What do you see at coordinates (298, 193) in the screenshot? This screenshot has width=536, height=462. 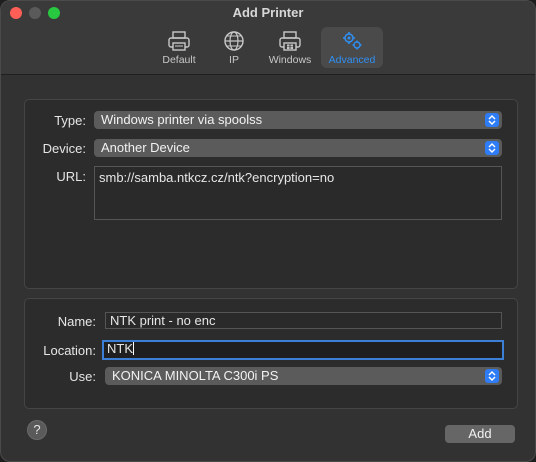 I see `url-field: smb://samba.ntkcz.cz/ntk?encryption=no` at bounding box center [298, 193].